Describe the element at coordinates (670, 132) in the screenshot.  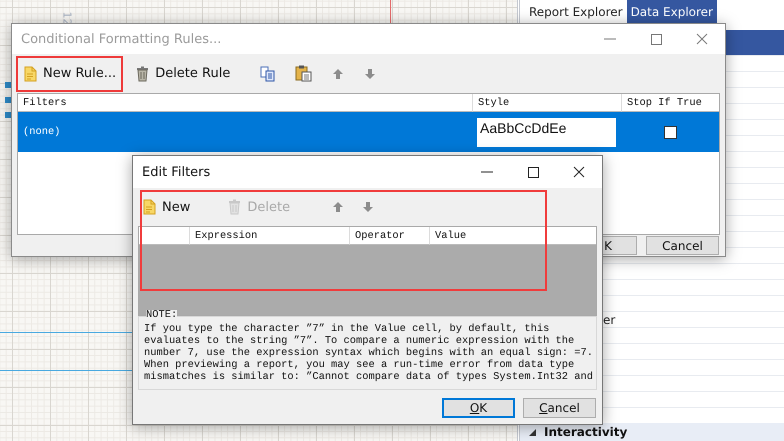
I see `checkbox` at that location.